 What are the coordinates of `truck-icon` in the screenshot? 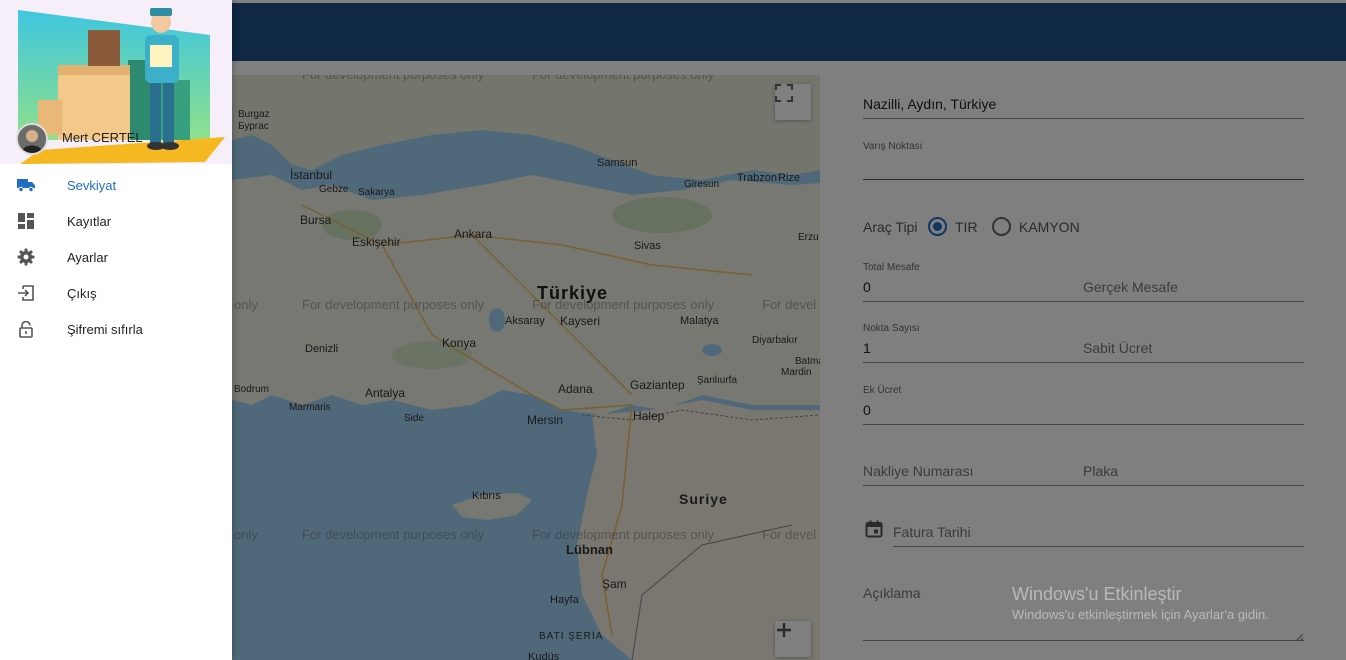 It's located at (26, 185).